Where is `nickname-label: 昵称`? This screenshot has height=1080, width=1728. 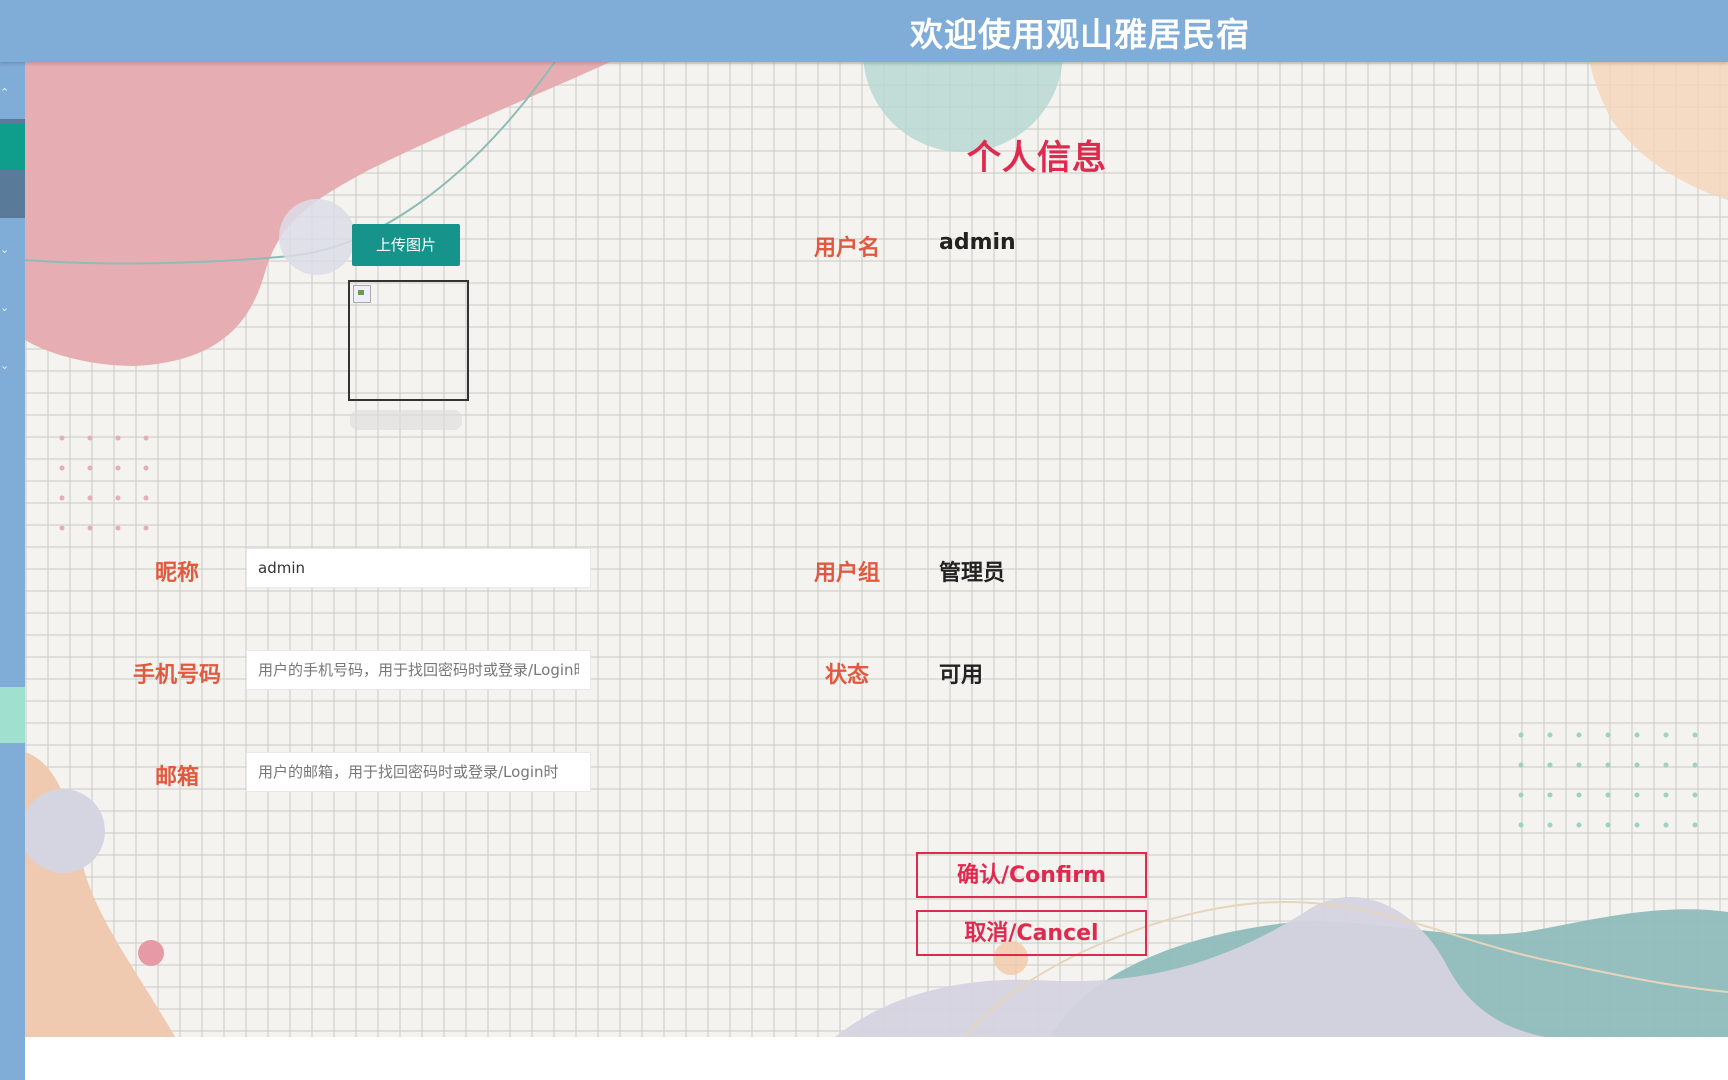 nickname-label: 昵称 is located at coordinates (176, 573).